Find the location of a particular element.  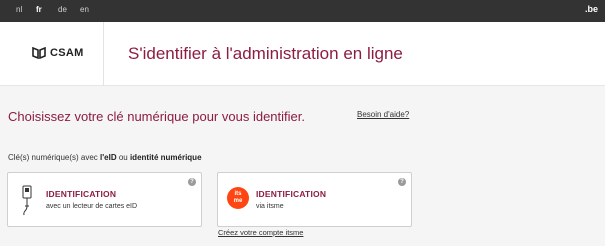

be-logo: .be is located at coordinates (591, 9).